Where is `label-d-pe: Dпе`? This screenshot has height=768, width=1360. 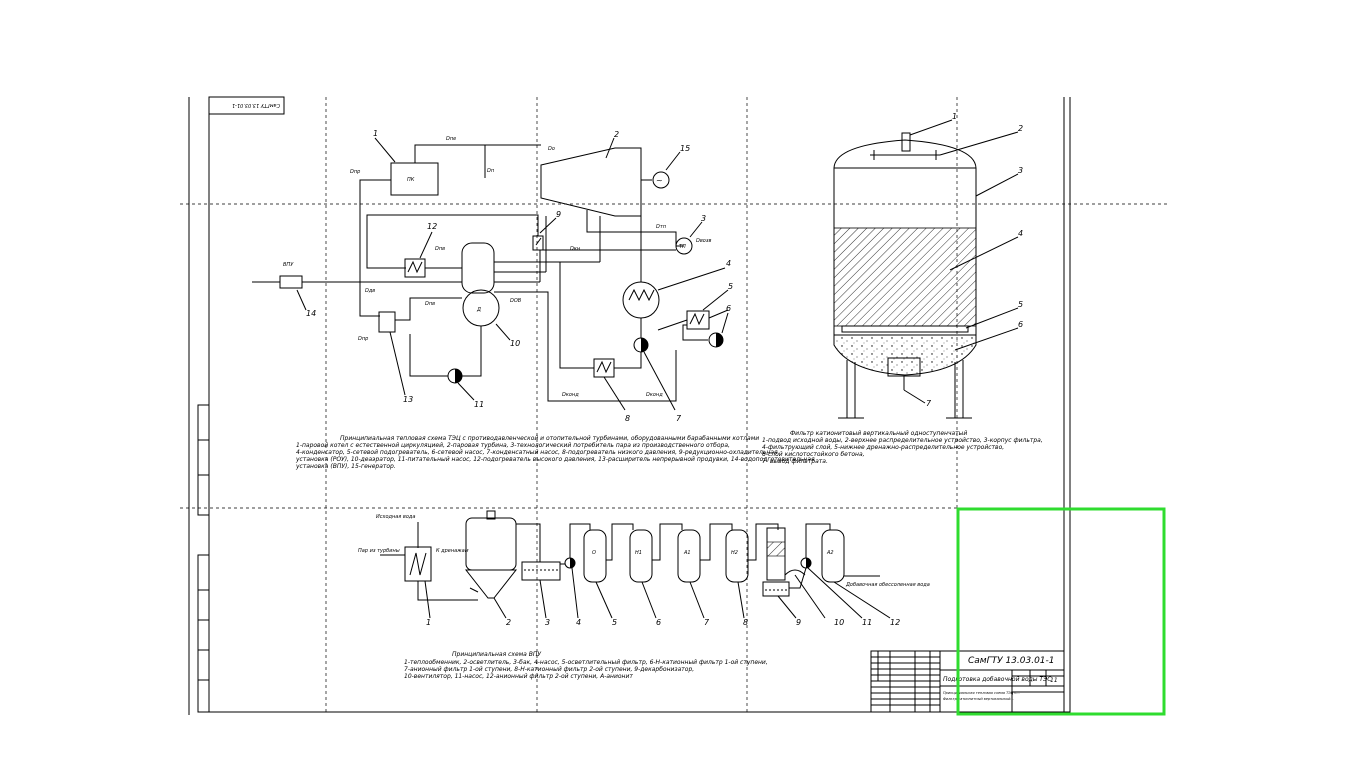
label-d-pe: Dпе is located at coordinates (451, 139).